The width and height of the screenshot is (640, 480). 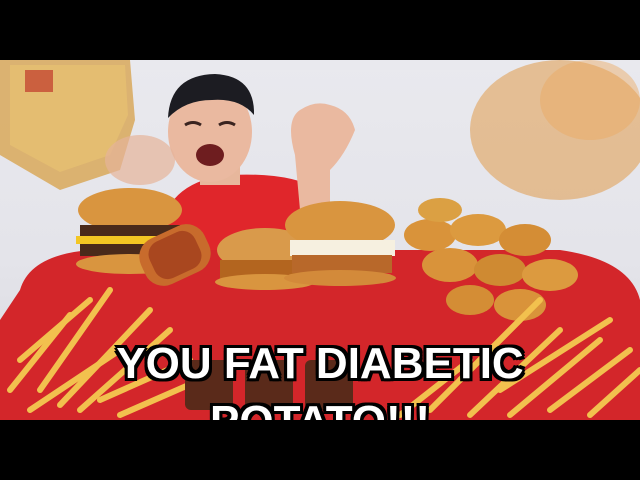 I want to click on letterbox-bottom, so click(x=320, y=450).